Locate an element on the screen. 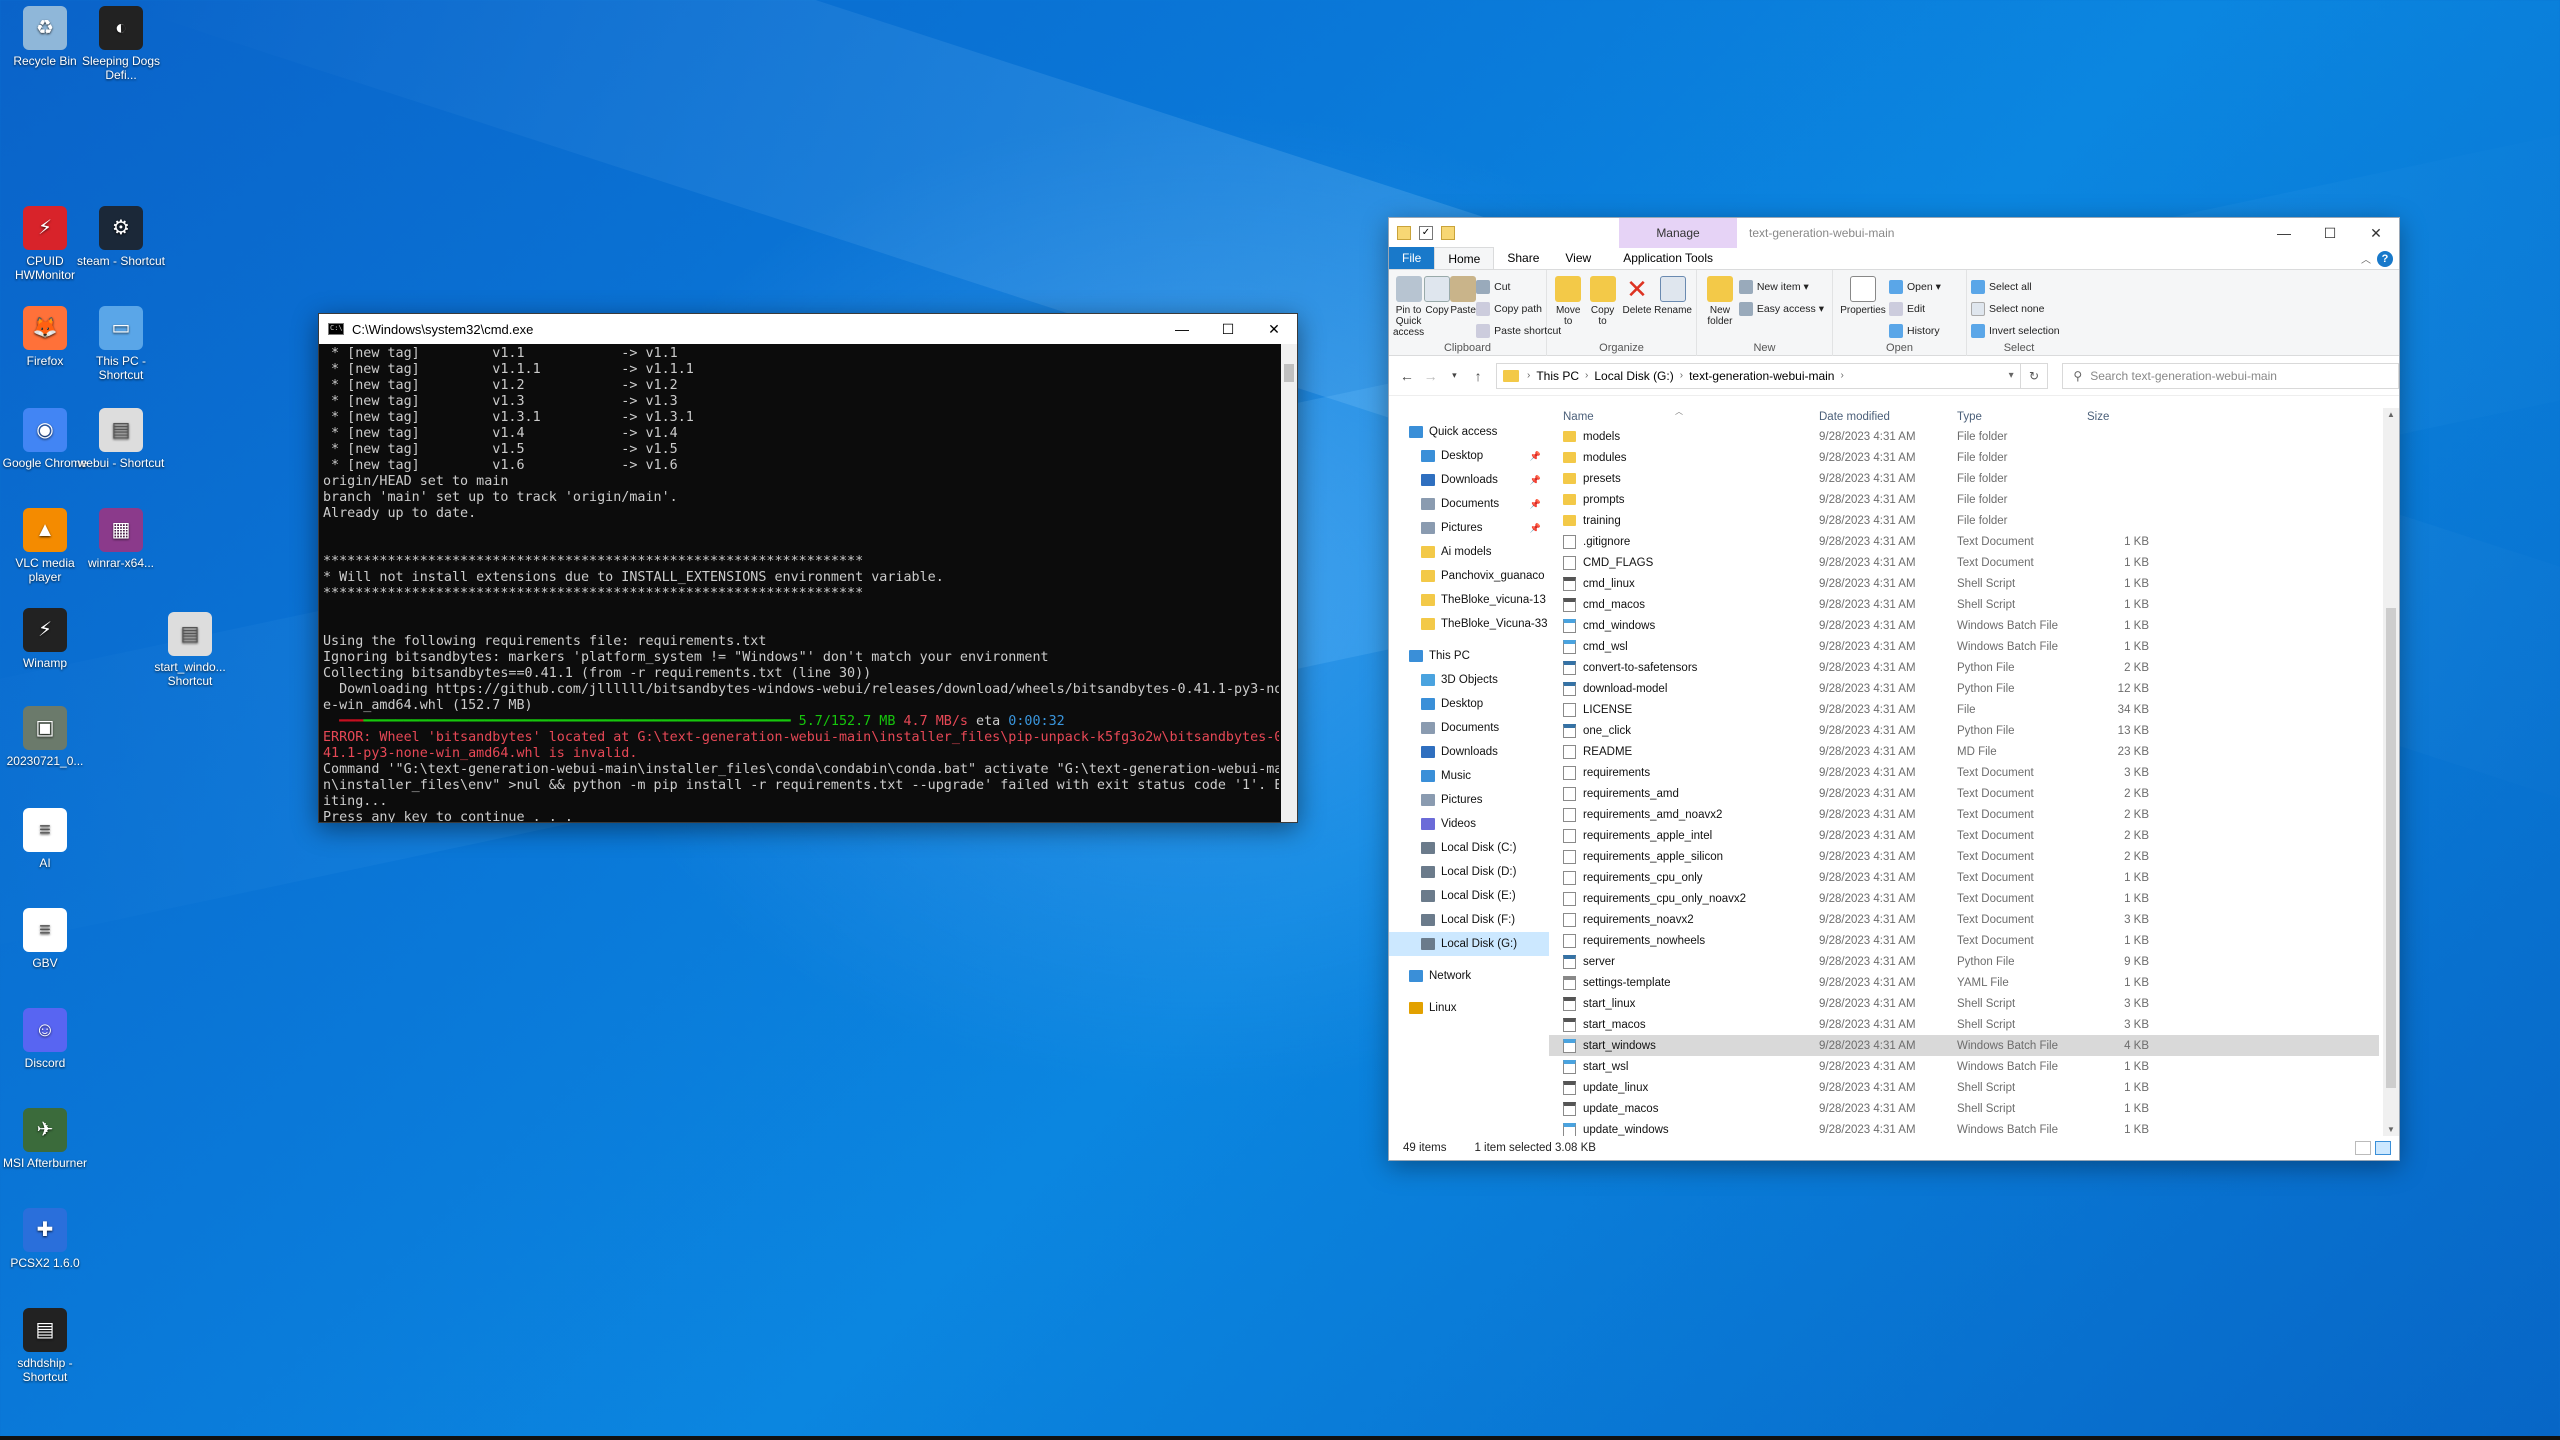 This screenshot has height=1440, width=2560. tab-home: Home is located at coordinates (1464, 258).